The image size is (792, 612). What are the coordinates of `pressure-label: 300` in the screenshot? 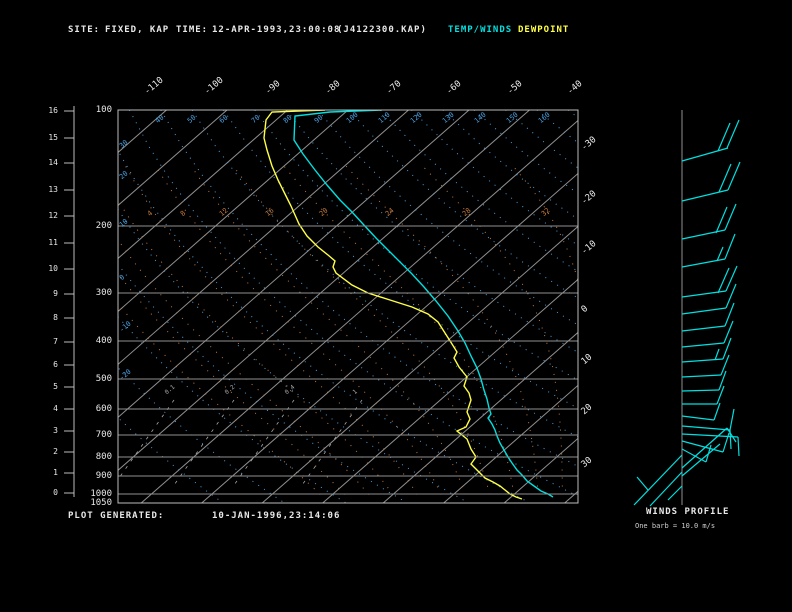 It's located at (103, 293).